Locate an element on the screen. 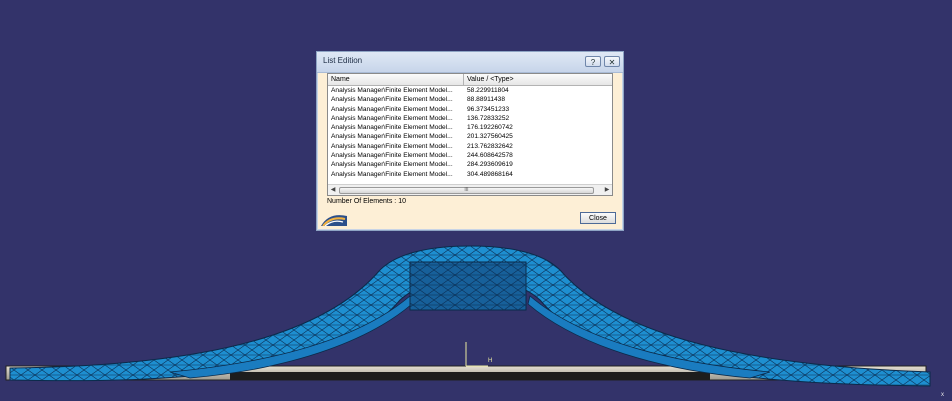 Image resolution: width=952 pixels, height=401 pixels. list-header: Name Value / <Type> is located at coordinates (470, 80).